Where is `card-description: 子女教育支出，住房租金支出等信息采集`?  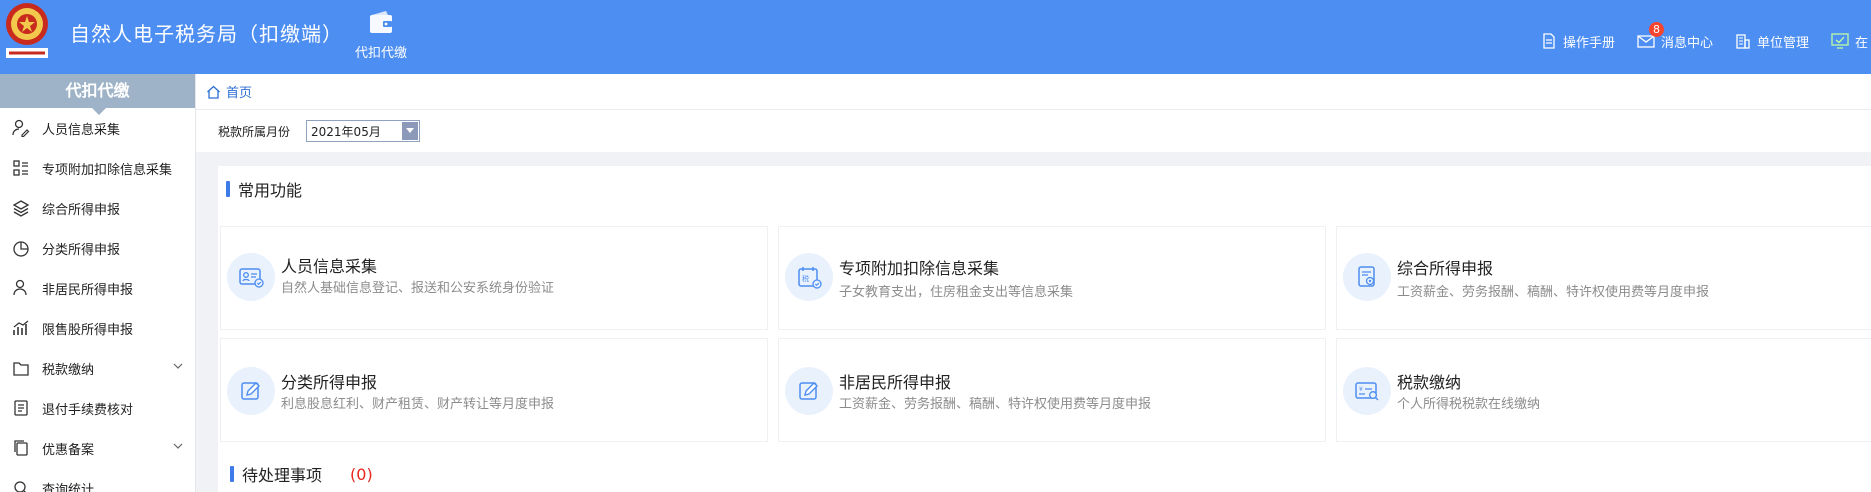 card-description: 子女教育支出，住房租金支出等信息采集 is located at coordinates (956, 292).